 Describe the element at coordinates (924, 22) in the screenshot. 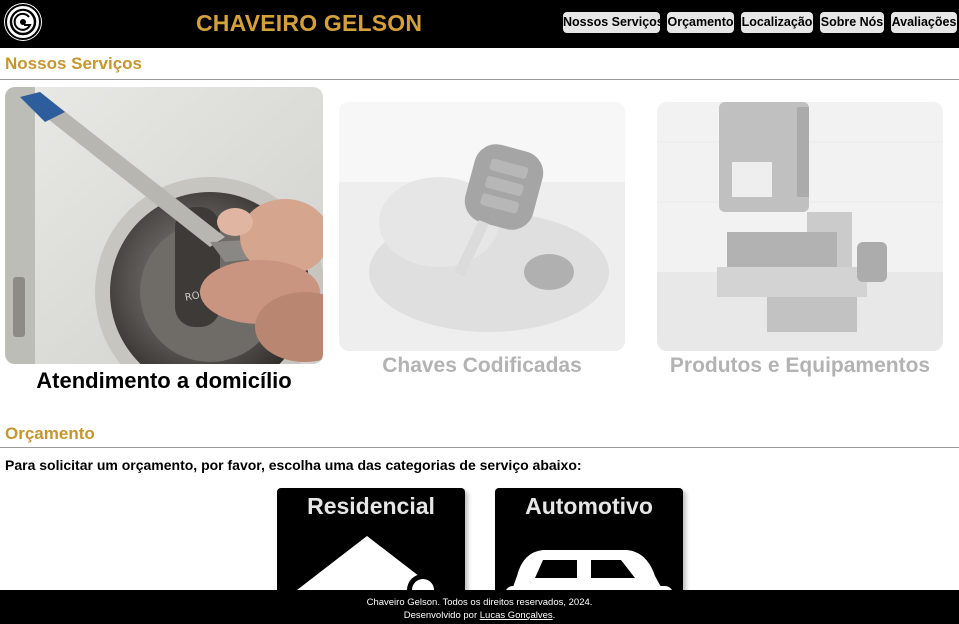

I see `nav-avaliacoes: Avaliações` at that location.